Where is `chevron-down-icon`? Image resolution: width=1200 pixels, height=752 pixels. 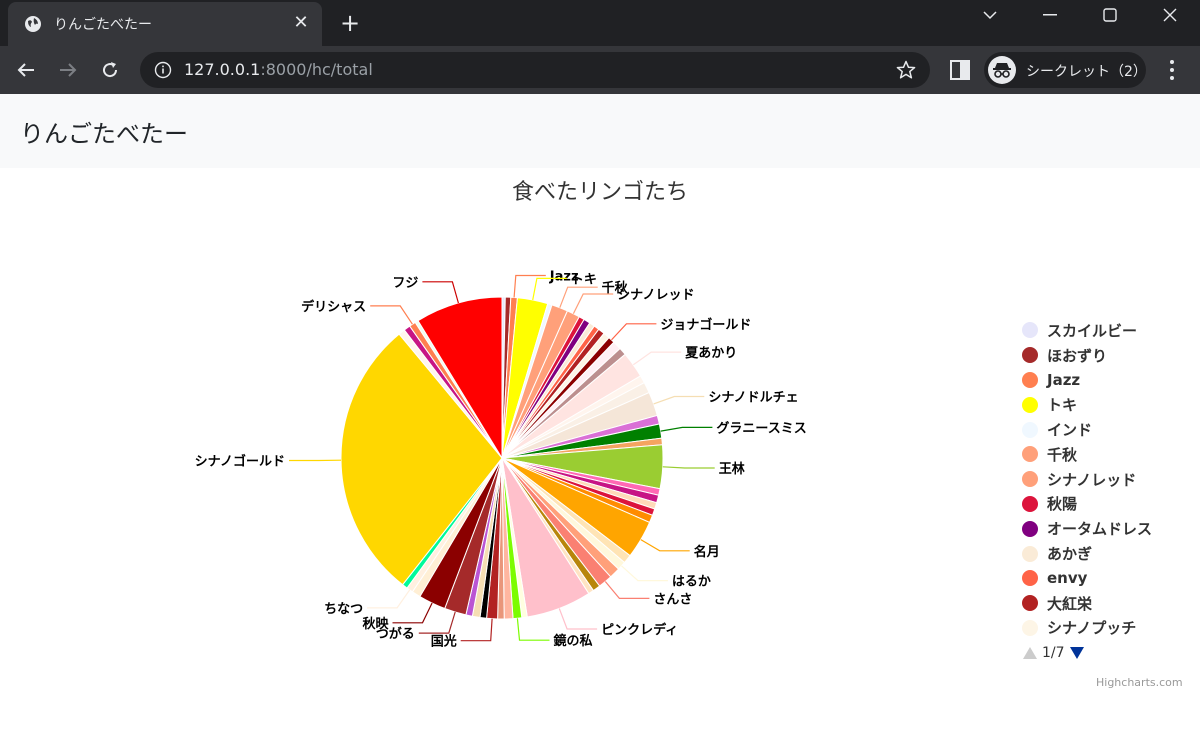 chevron-down-icon is located at coordinates (990, 15).